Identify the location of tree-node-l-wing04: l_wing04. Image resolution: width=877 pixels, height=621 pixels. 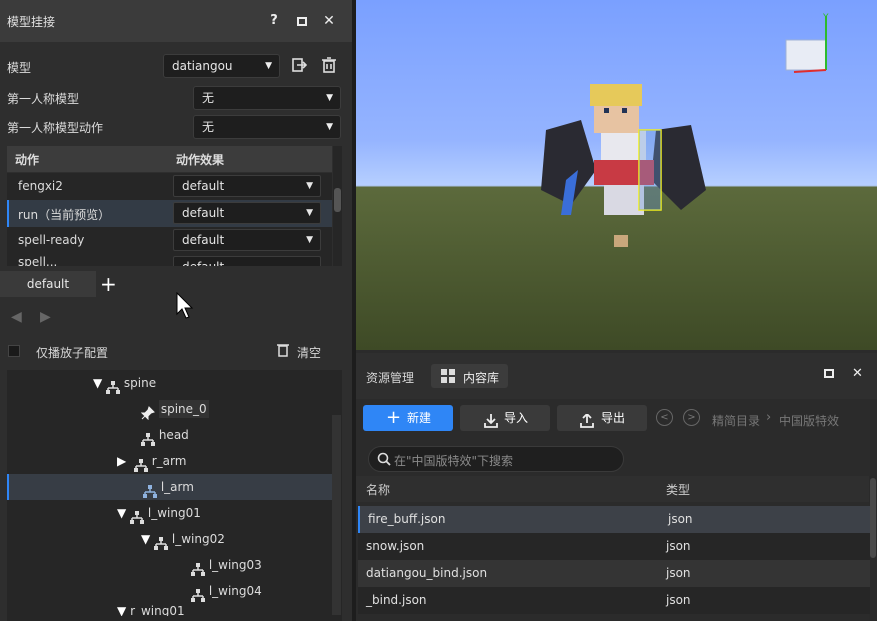
(169, 591).